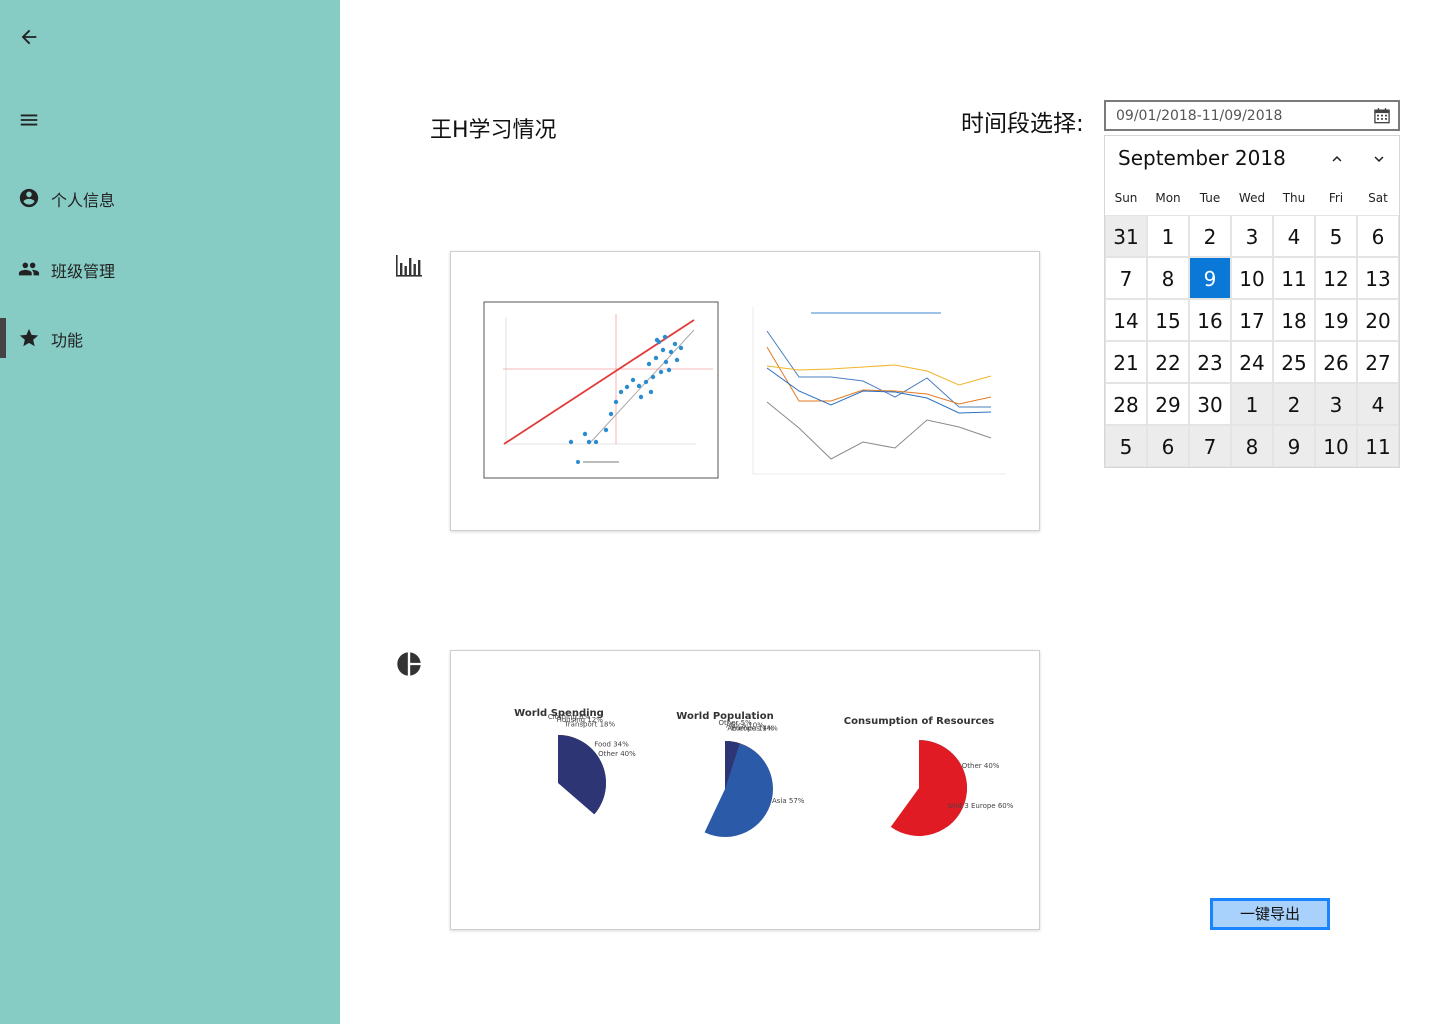 The width and height of the screenshot is (1440, 1024). Describe the element at coordinates (1126, 404) in the screenshot. I see `calendar-day: 28` at that location.